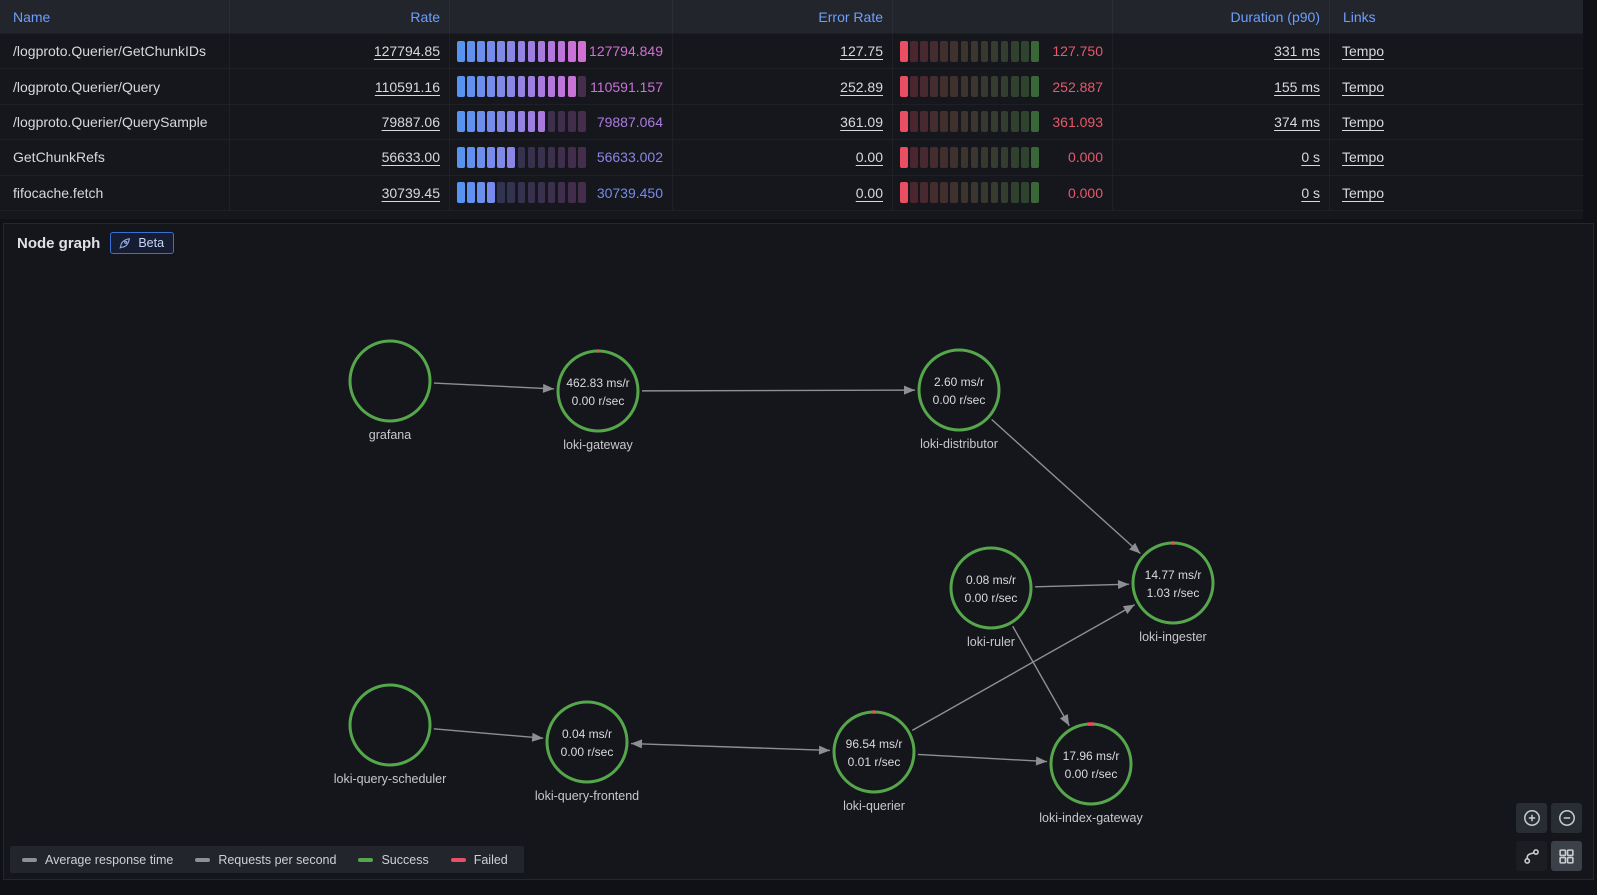  Describe the element at coordinates (1531, 818) in the screenshot. I see `zoom-in-button` at that location.